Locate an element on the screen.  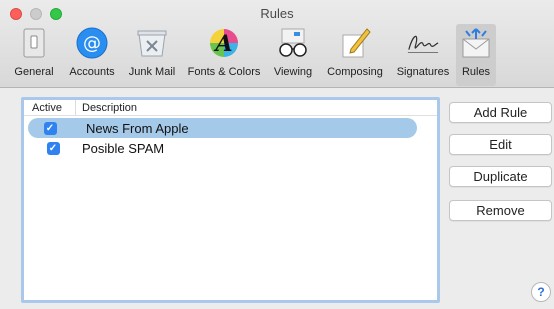
toolbar-label-rules: Rules is located at coordinates (476, 72).